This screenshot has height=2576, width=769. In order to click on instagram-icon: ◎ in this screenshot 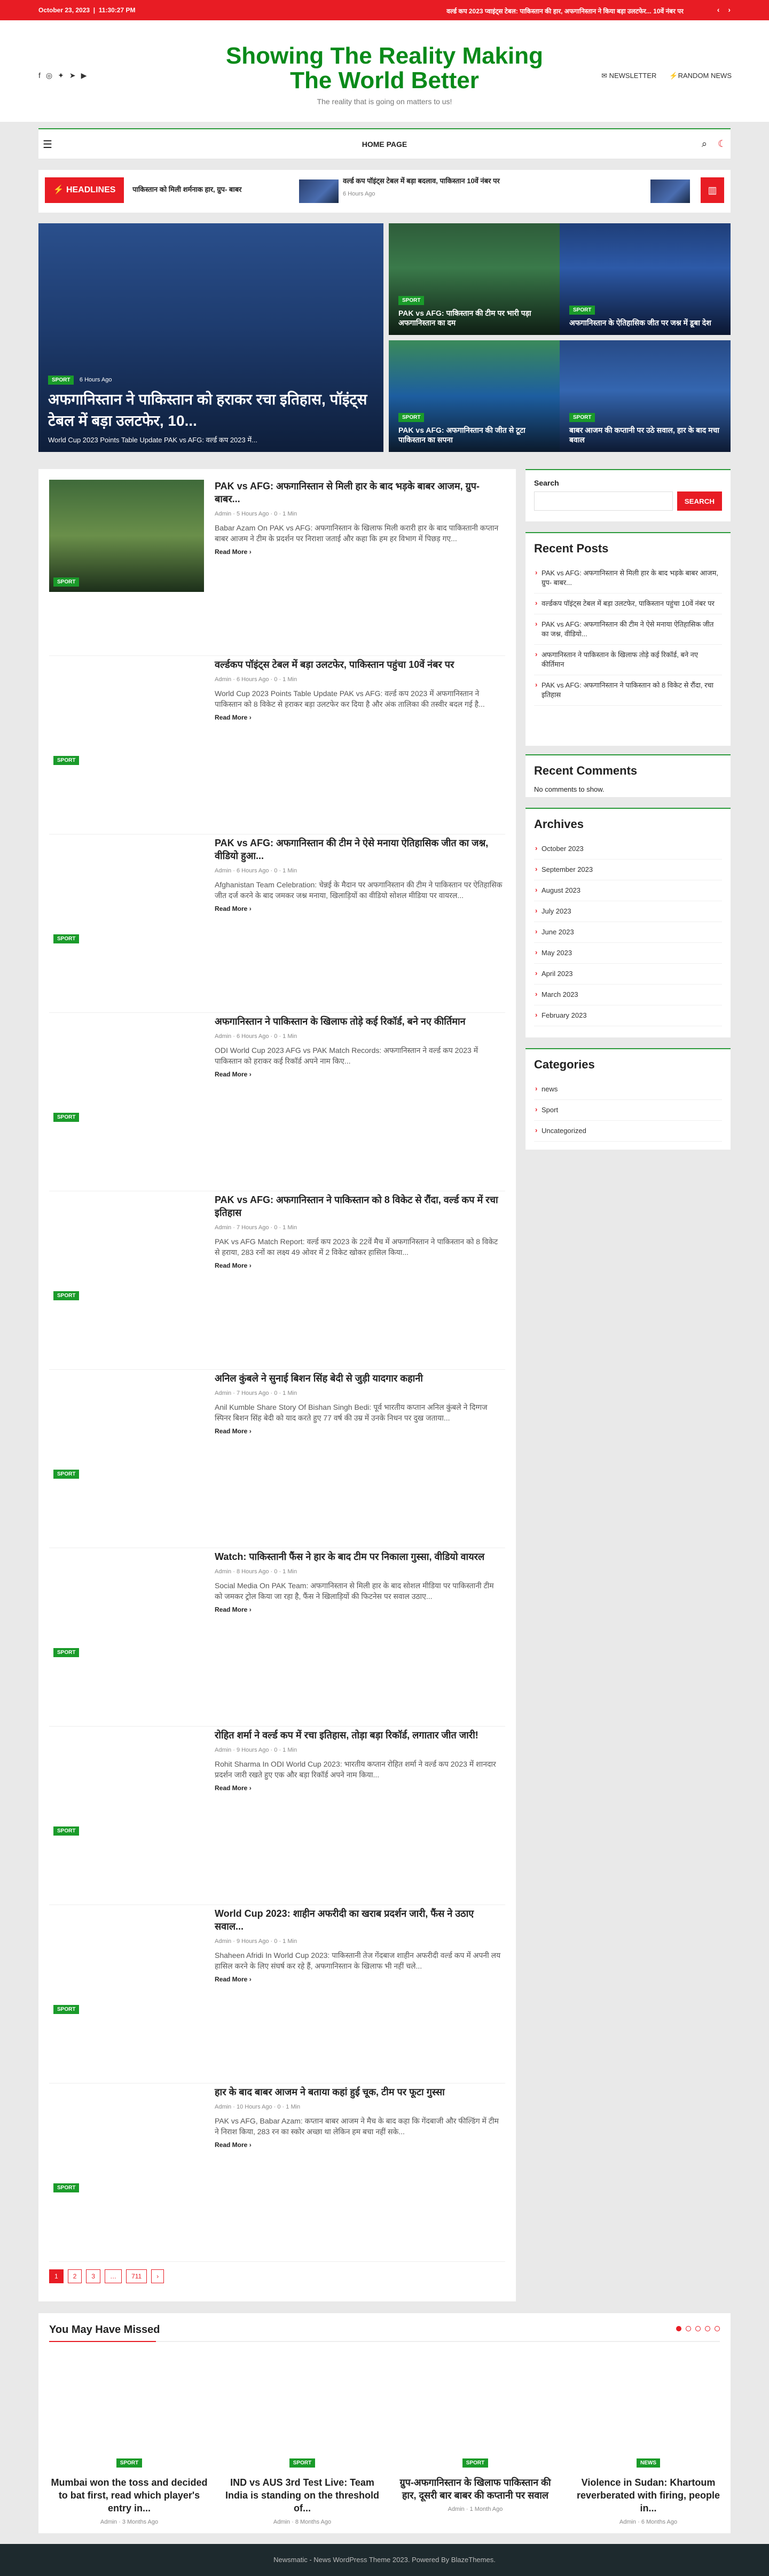, I will do `click(49, 75)`.